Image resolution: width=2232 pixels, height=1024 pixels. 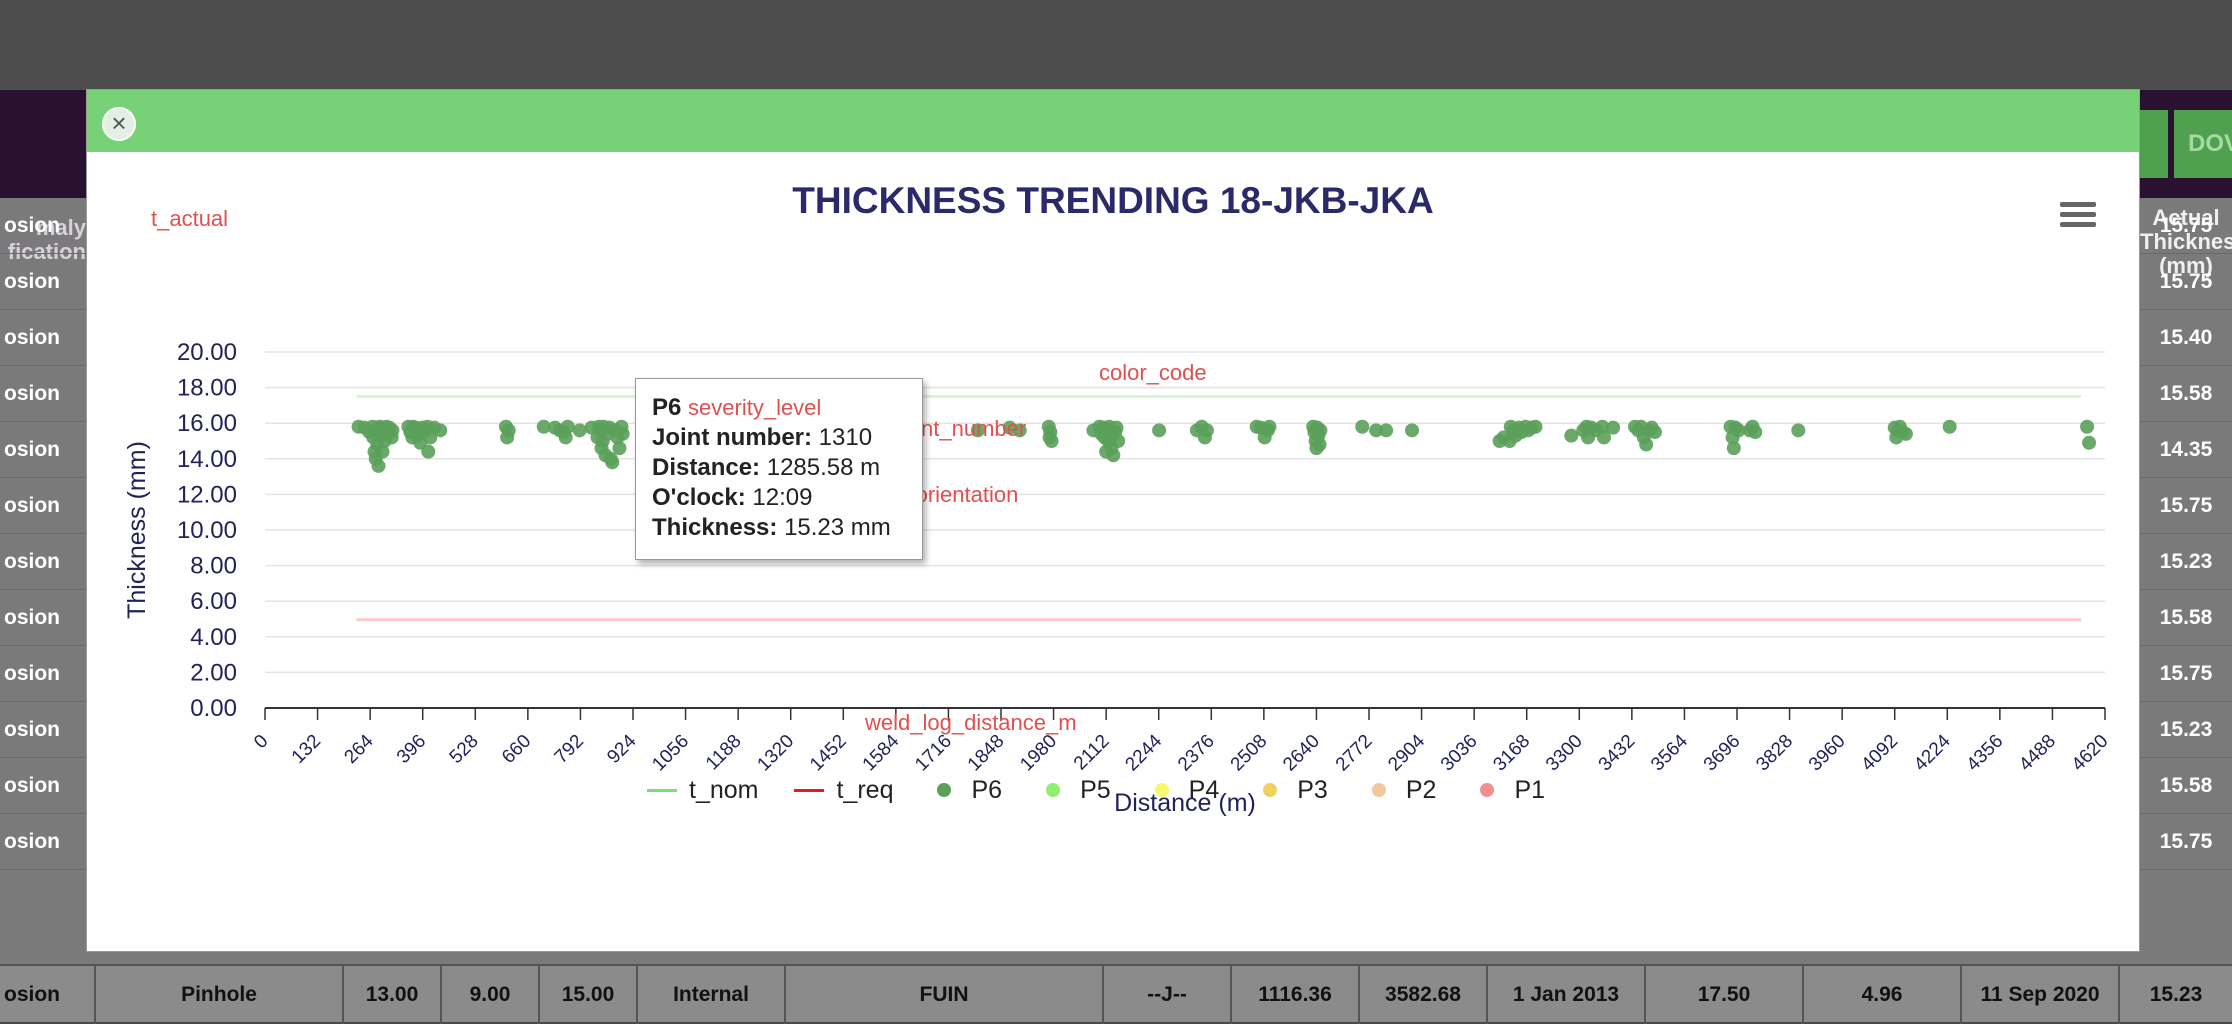 I want to click on y-tick-label: 8.00, so click(x=213, y=566).